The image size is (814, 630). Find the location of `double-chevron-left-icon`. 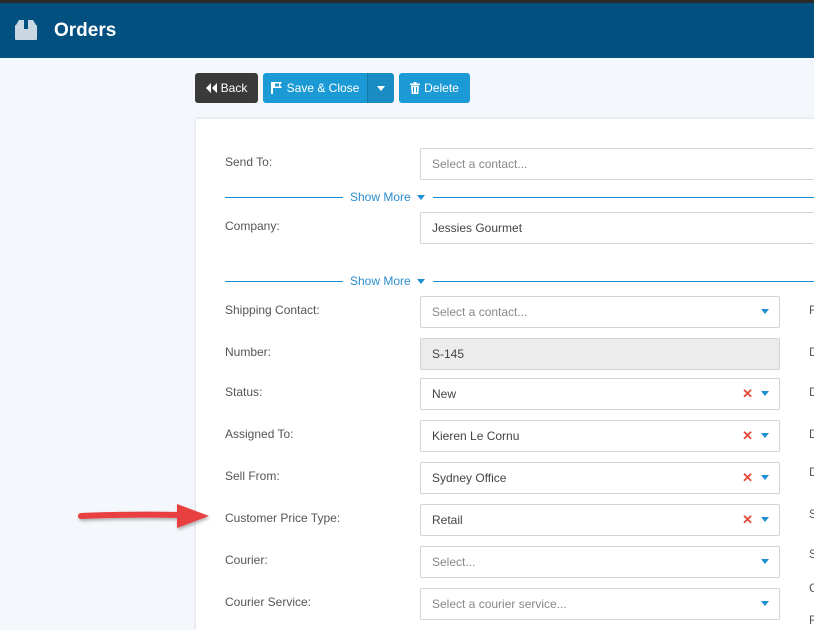

double-chevron-left-icon is located at coordinates (211, 88).